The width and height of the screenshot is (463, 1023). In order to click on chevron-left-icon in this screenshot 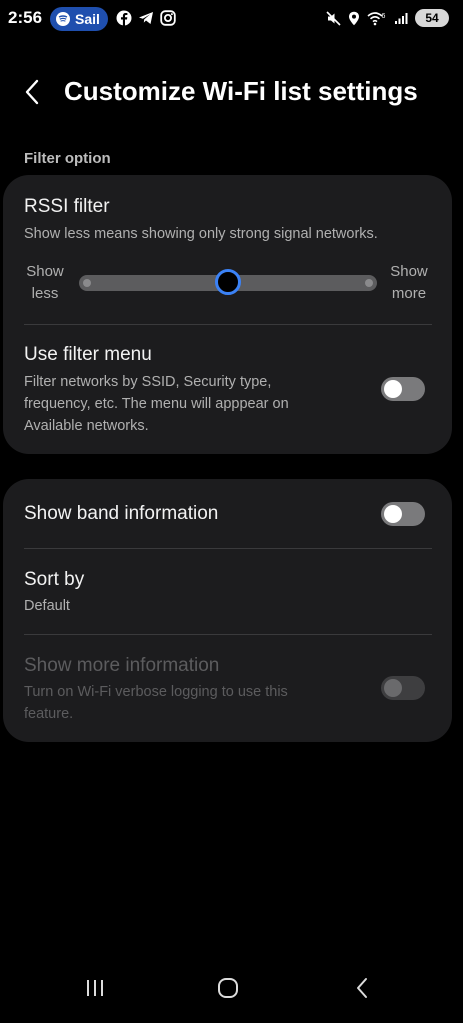, I will do `click(32, 92)`.